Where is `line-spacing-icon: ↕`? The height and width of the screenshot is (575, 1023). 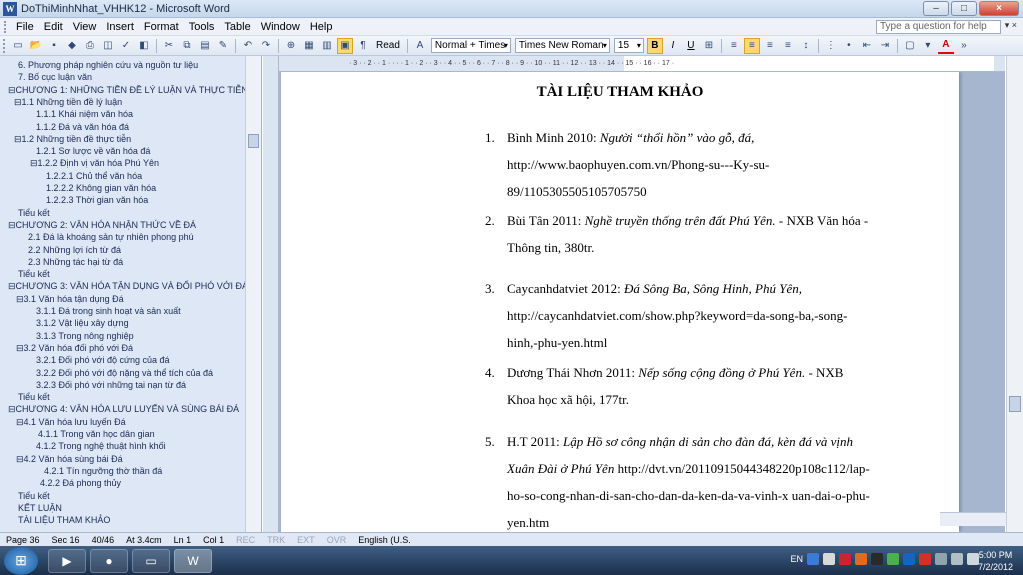 line-spacing-icon: ↕ is located at coordinates (806, 46).